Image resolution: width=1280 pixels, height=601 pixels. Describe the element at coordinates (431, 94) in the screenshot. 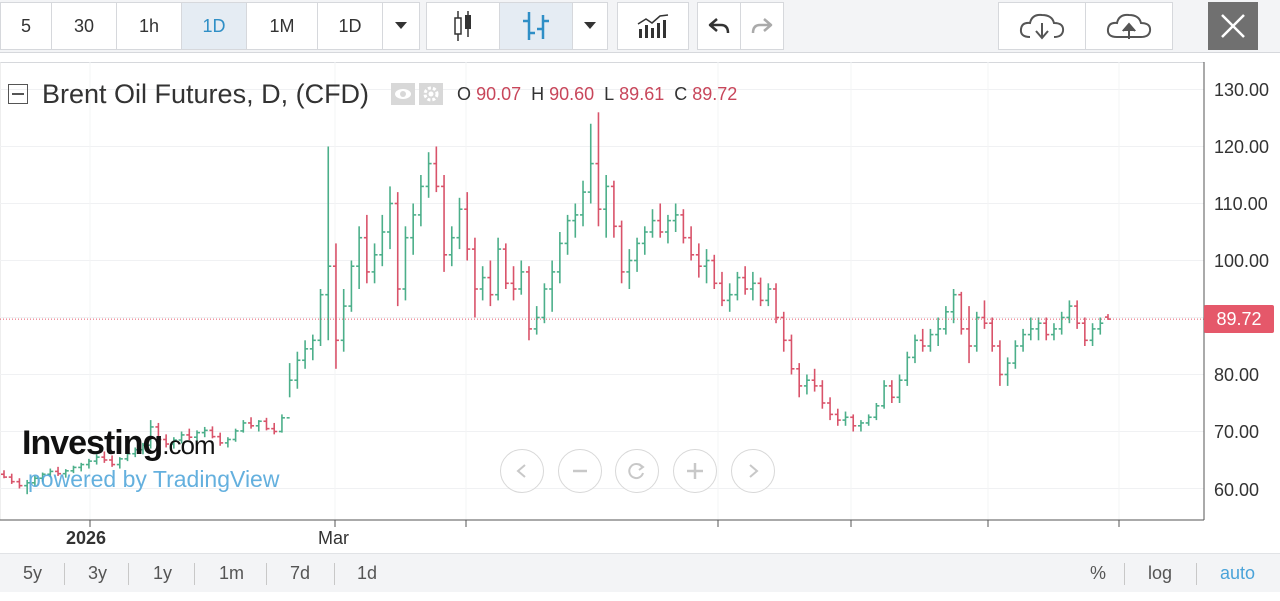

I see `gear-icon` at that location.